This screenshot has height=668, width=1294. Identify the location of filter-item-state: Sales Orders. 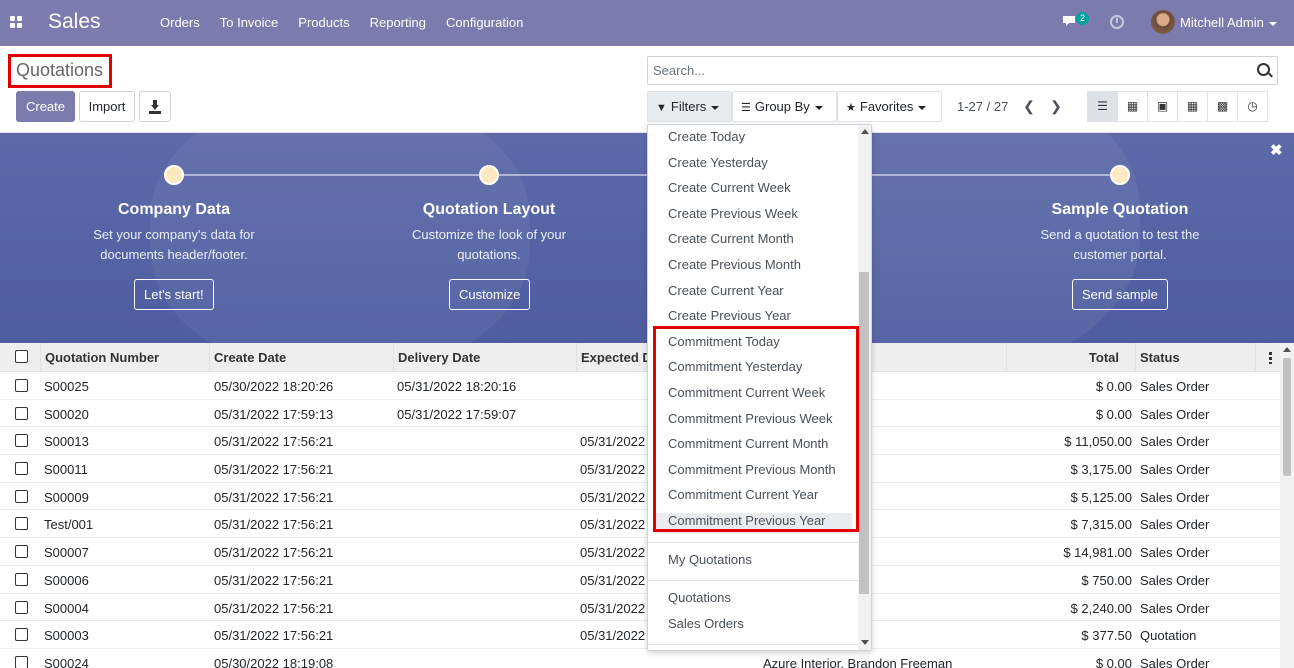
(706, 623).